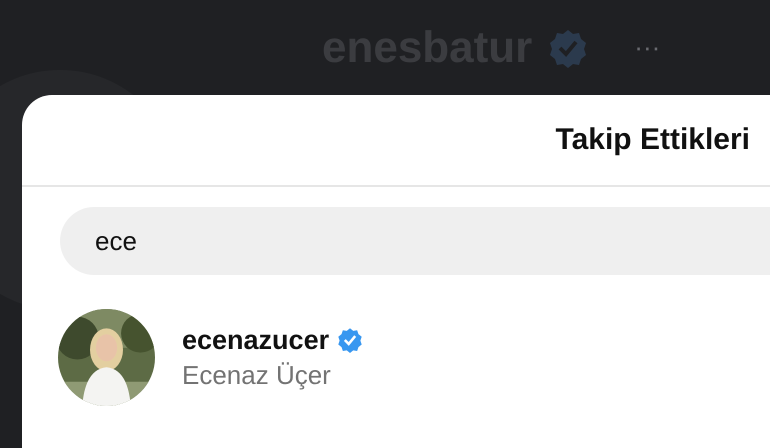  I want to click on search-field: ece, so click(415, 241).